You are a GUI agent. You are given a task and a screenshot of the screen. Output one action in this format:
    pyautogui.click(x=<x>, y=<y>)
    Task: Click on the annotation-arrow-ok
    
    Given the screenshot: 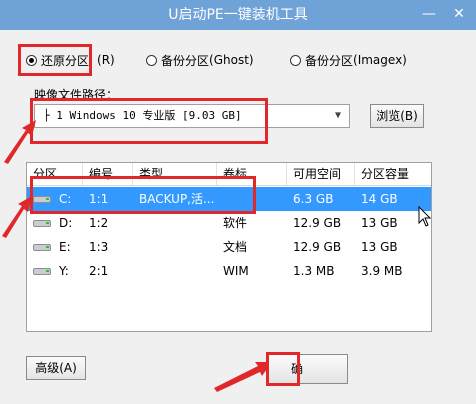 What is the action you would take?
    pyautogui.click(x=243, y=377)
    